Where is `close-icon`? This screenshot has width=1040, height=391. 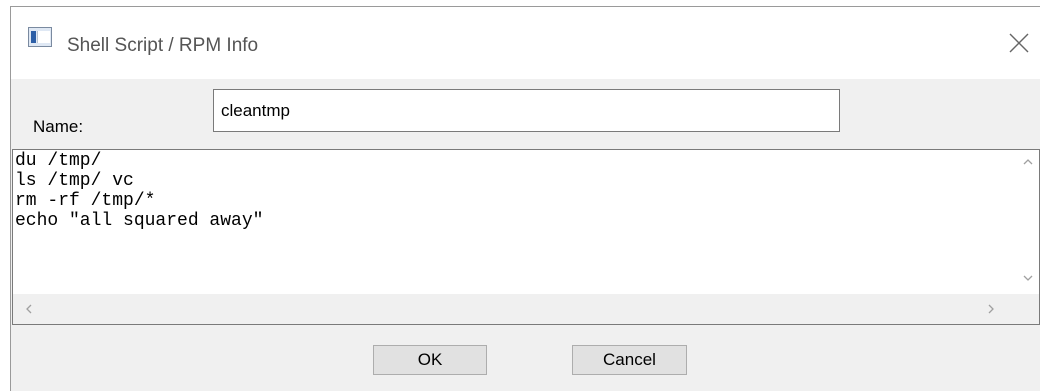
close-icon is located at coordinates (1019, 43).